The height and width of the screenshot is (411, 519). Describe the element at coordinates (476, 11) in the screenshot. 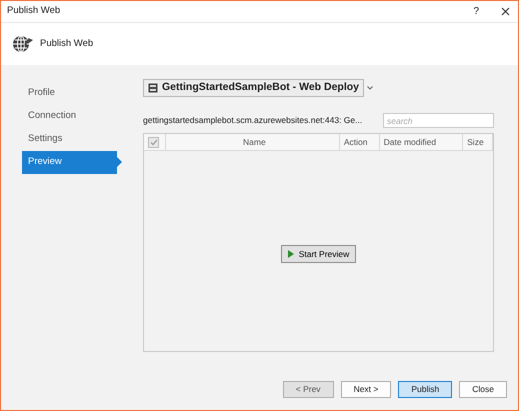

I see `help-button: ?` at that location.